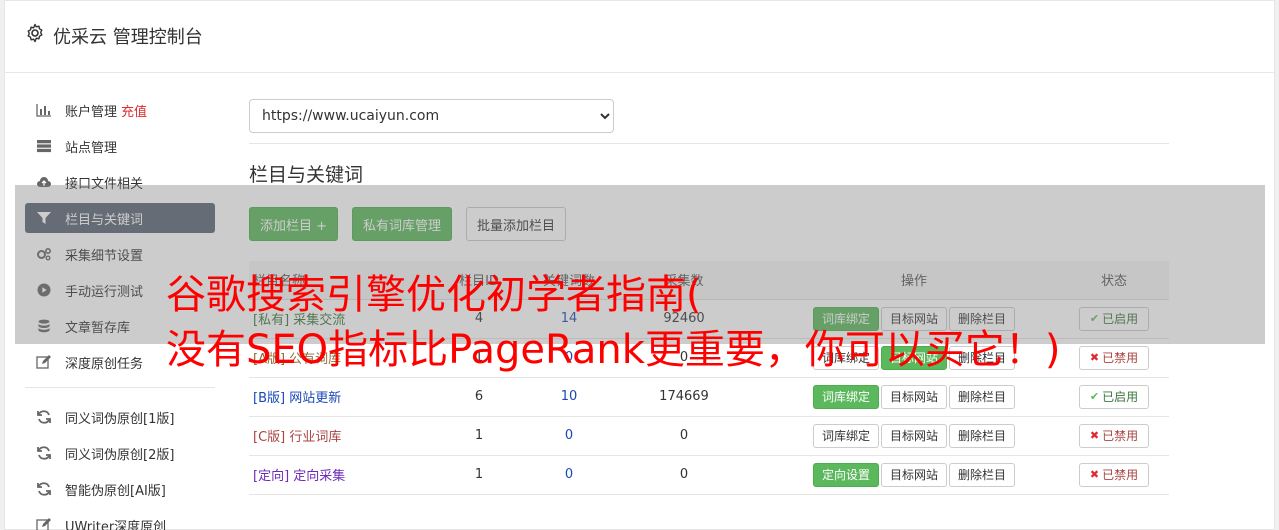 This screenshot has height=530, width=1279. Describe the element at coordinates (845, 474) in the screenshot. I see `bind-lib-button: 定向设置` at that location.